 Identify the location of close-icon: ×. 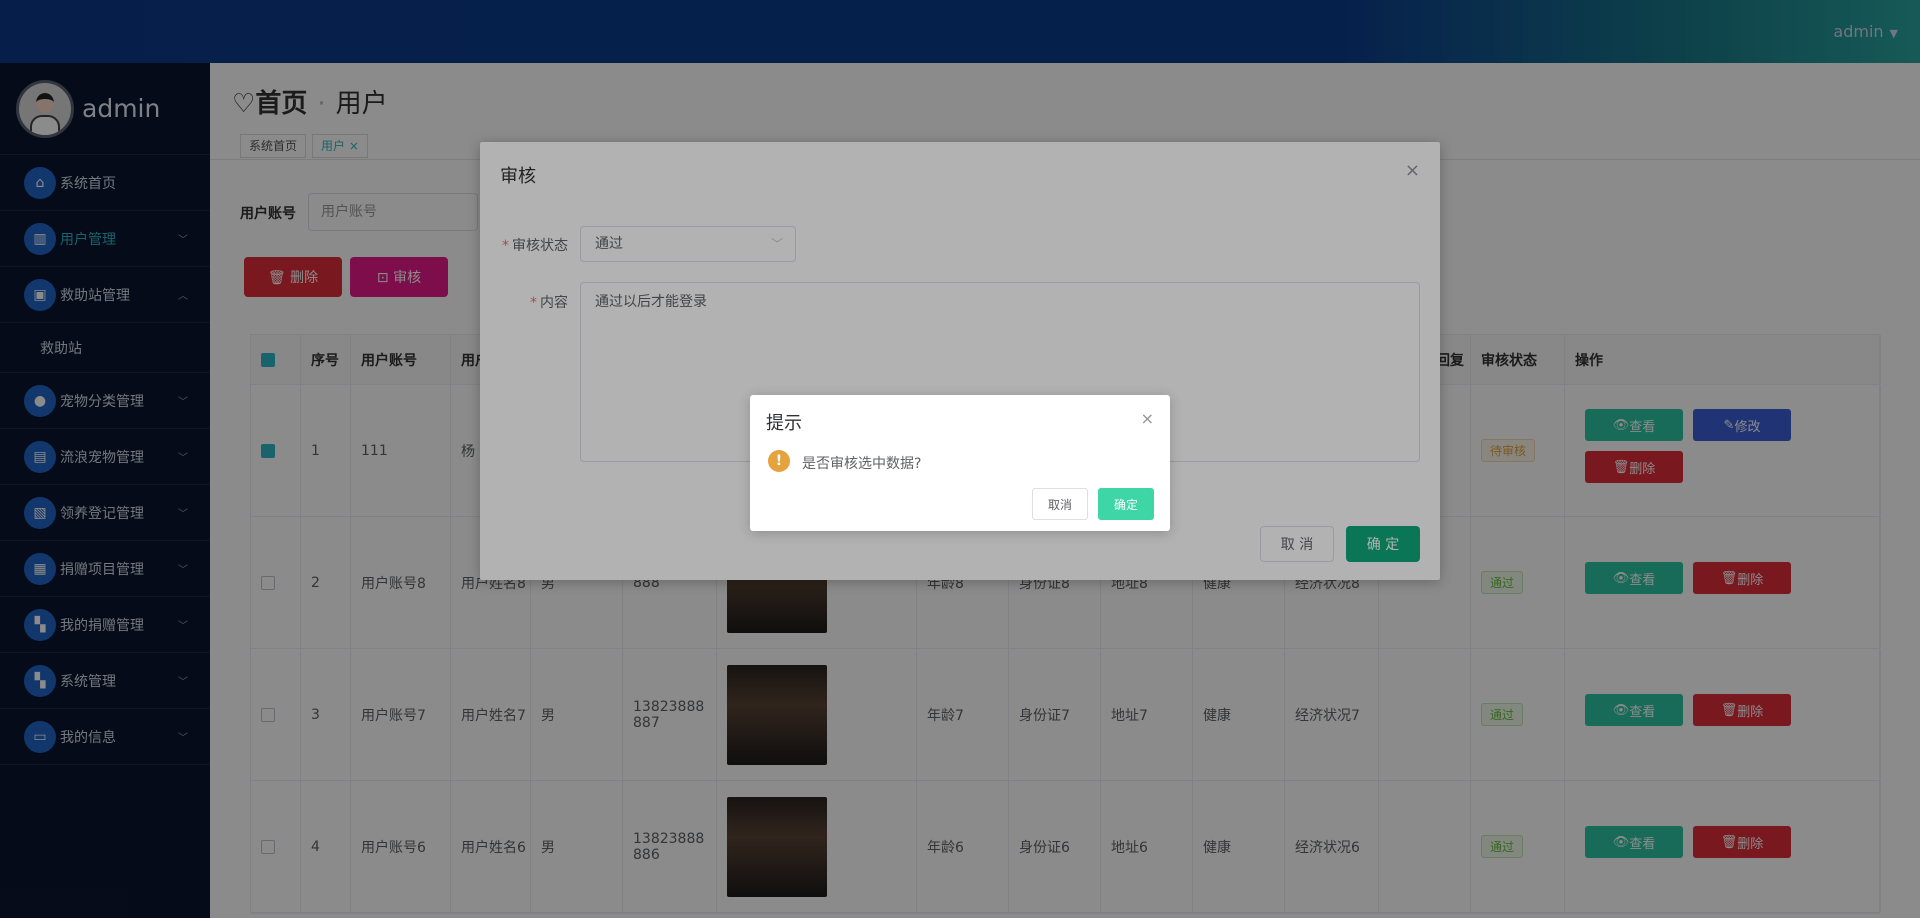
(1147, 418).